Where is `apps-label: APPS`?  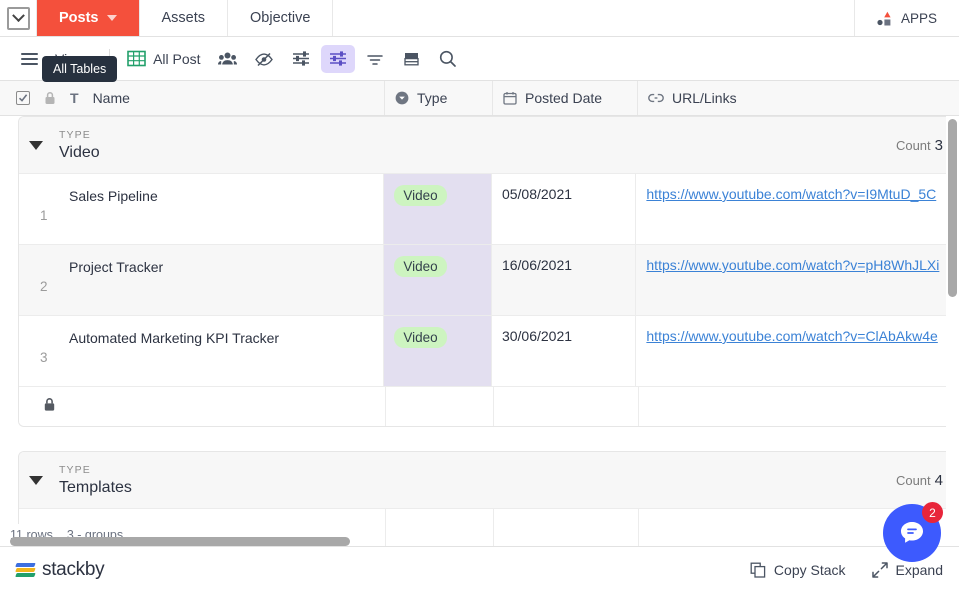 apps-label: APPS is located at coordinates (918, 18).